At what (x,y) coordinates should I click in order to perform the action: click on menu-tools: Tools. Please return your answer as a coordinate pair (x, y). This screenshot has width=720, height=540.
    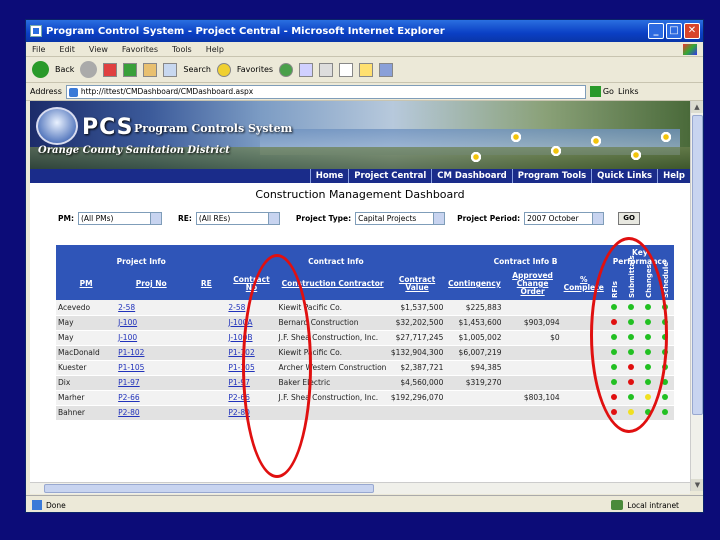
    Looking at the image, I should click on (182, 49).